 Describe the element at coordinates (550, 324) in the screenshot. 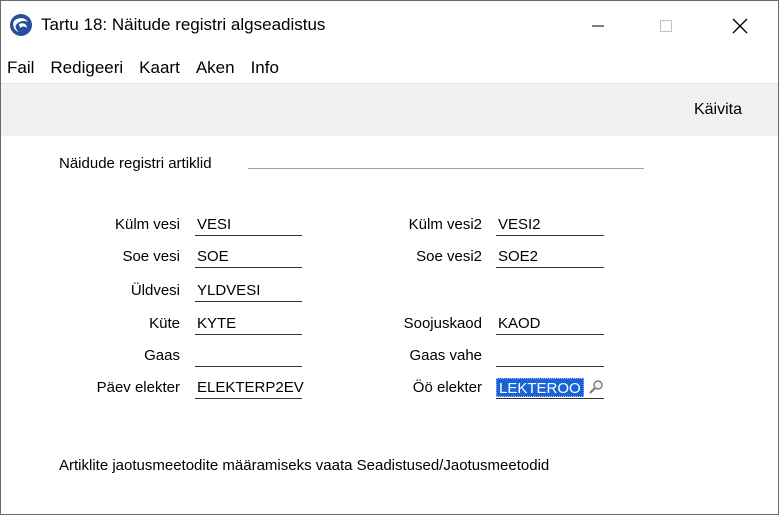

I see `input-soojuskaod: KAOD` at that location.